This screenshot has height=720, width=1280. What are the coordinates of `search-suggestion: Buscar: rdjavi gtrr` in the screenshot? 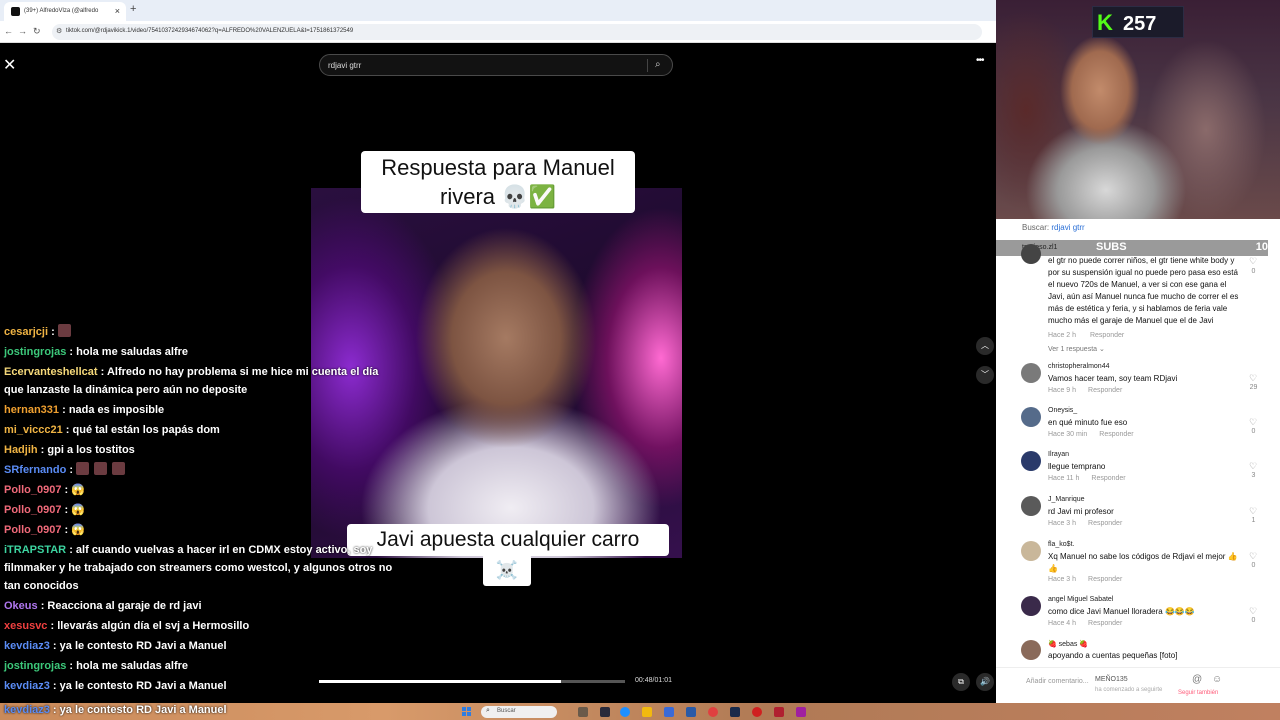 It's located at (1053, 227).